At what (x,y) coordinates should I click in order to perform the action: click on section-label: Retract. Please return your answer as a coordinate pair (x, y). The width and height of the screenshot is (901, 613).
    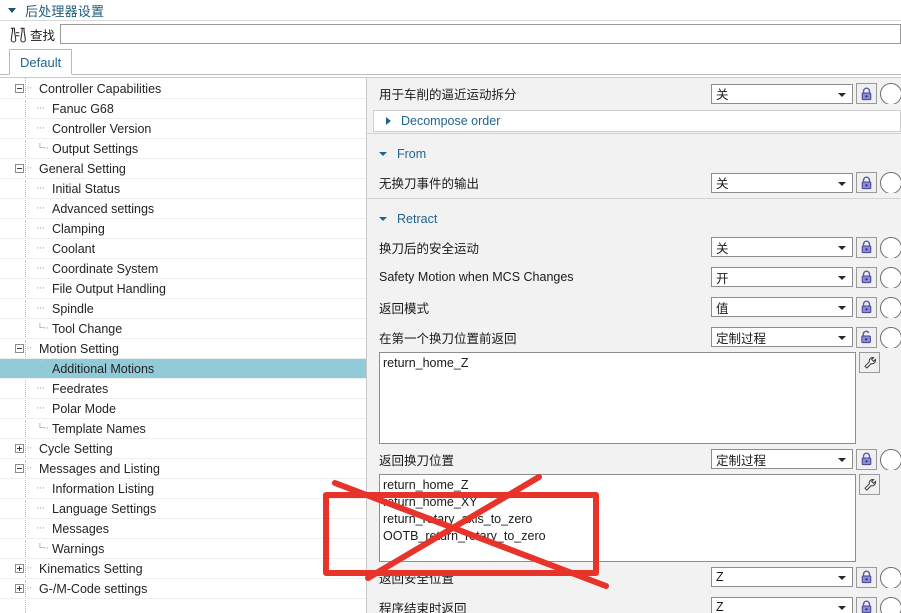
    Looking at the image, I should click on (417, 219).